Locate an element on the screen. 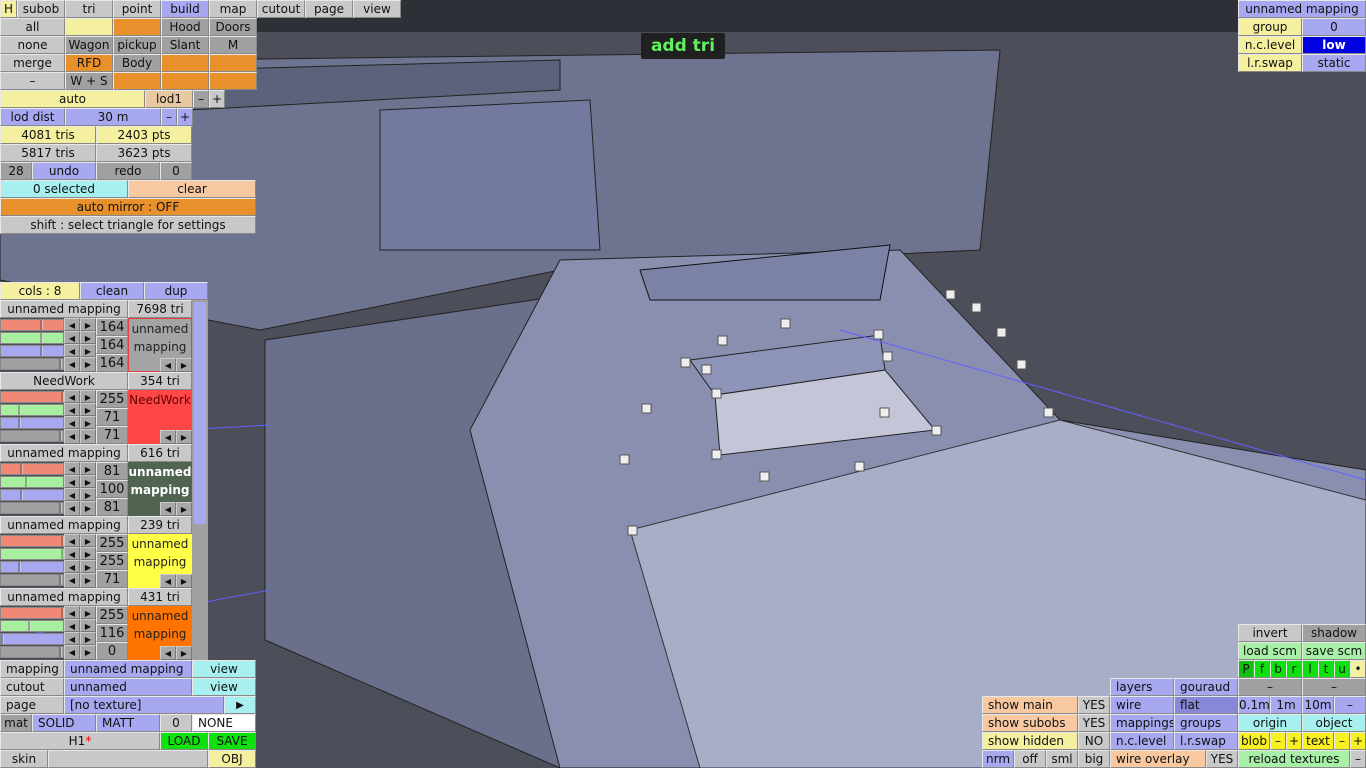 The image size is (1366, 768). show-main-toggle: YES is located at coordinates (1094, 705).